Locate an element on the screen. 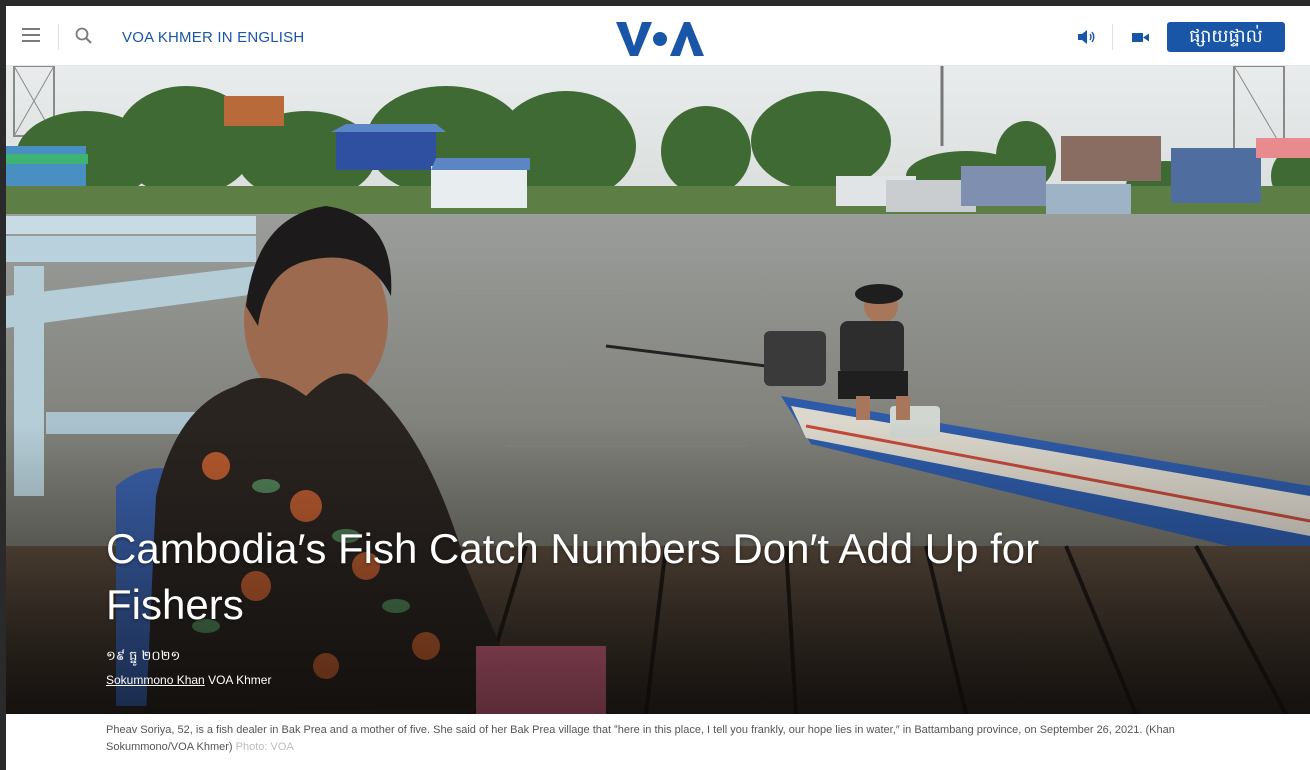 This screenshot has width=1310, height=770. byline: Sokummono Khan VOA Khmer is located at coordinates (188, 680).